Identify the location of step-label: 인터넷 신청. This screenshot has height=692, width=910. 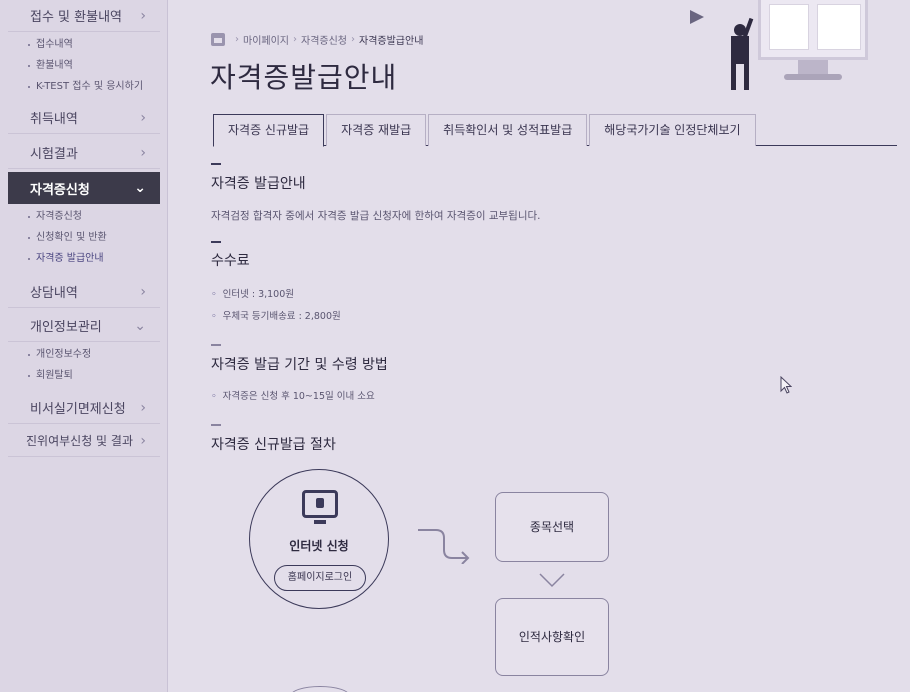
(319, 546).